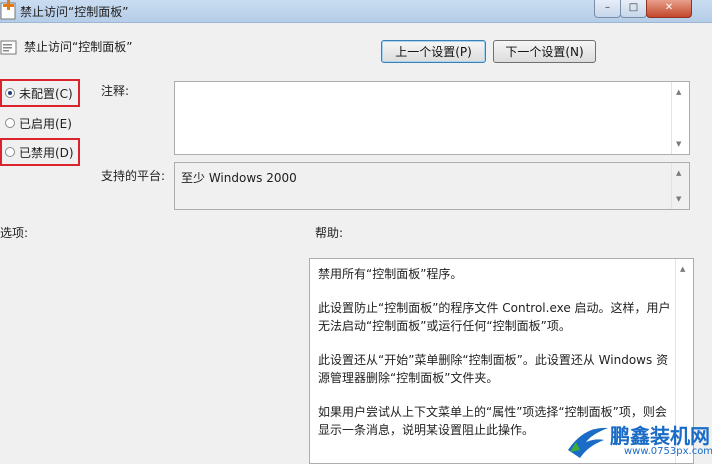 Image resolution: width=712 pixels, height=464 pixels. I want to click on radio-button-icon, so click(10, 123).